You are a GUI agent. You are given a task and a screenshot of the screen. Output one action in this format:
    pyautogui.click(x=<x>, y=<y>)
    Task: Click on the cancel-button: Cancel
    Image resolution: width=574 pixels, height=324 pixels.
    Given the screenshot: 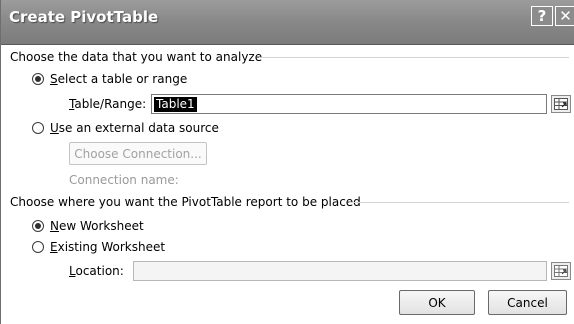 What is the action you would take?
    pyautogui.click(x=527, y=302)
    